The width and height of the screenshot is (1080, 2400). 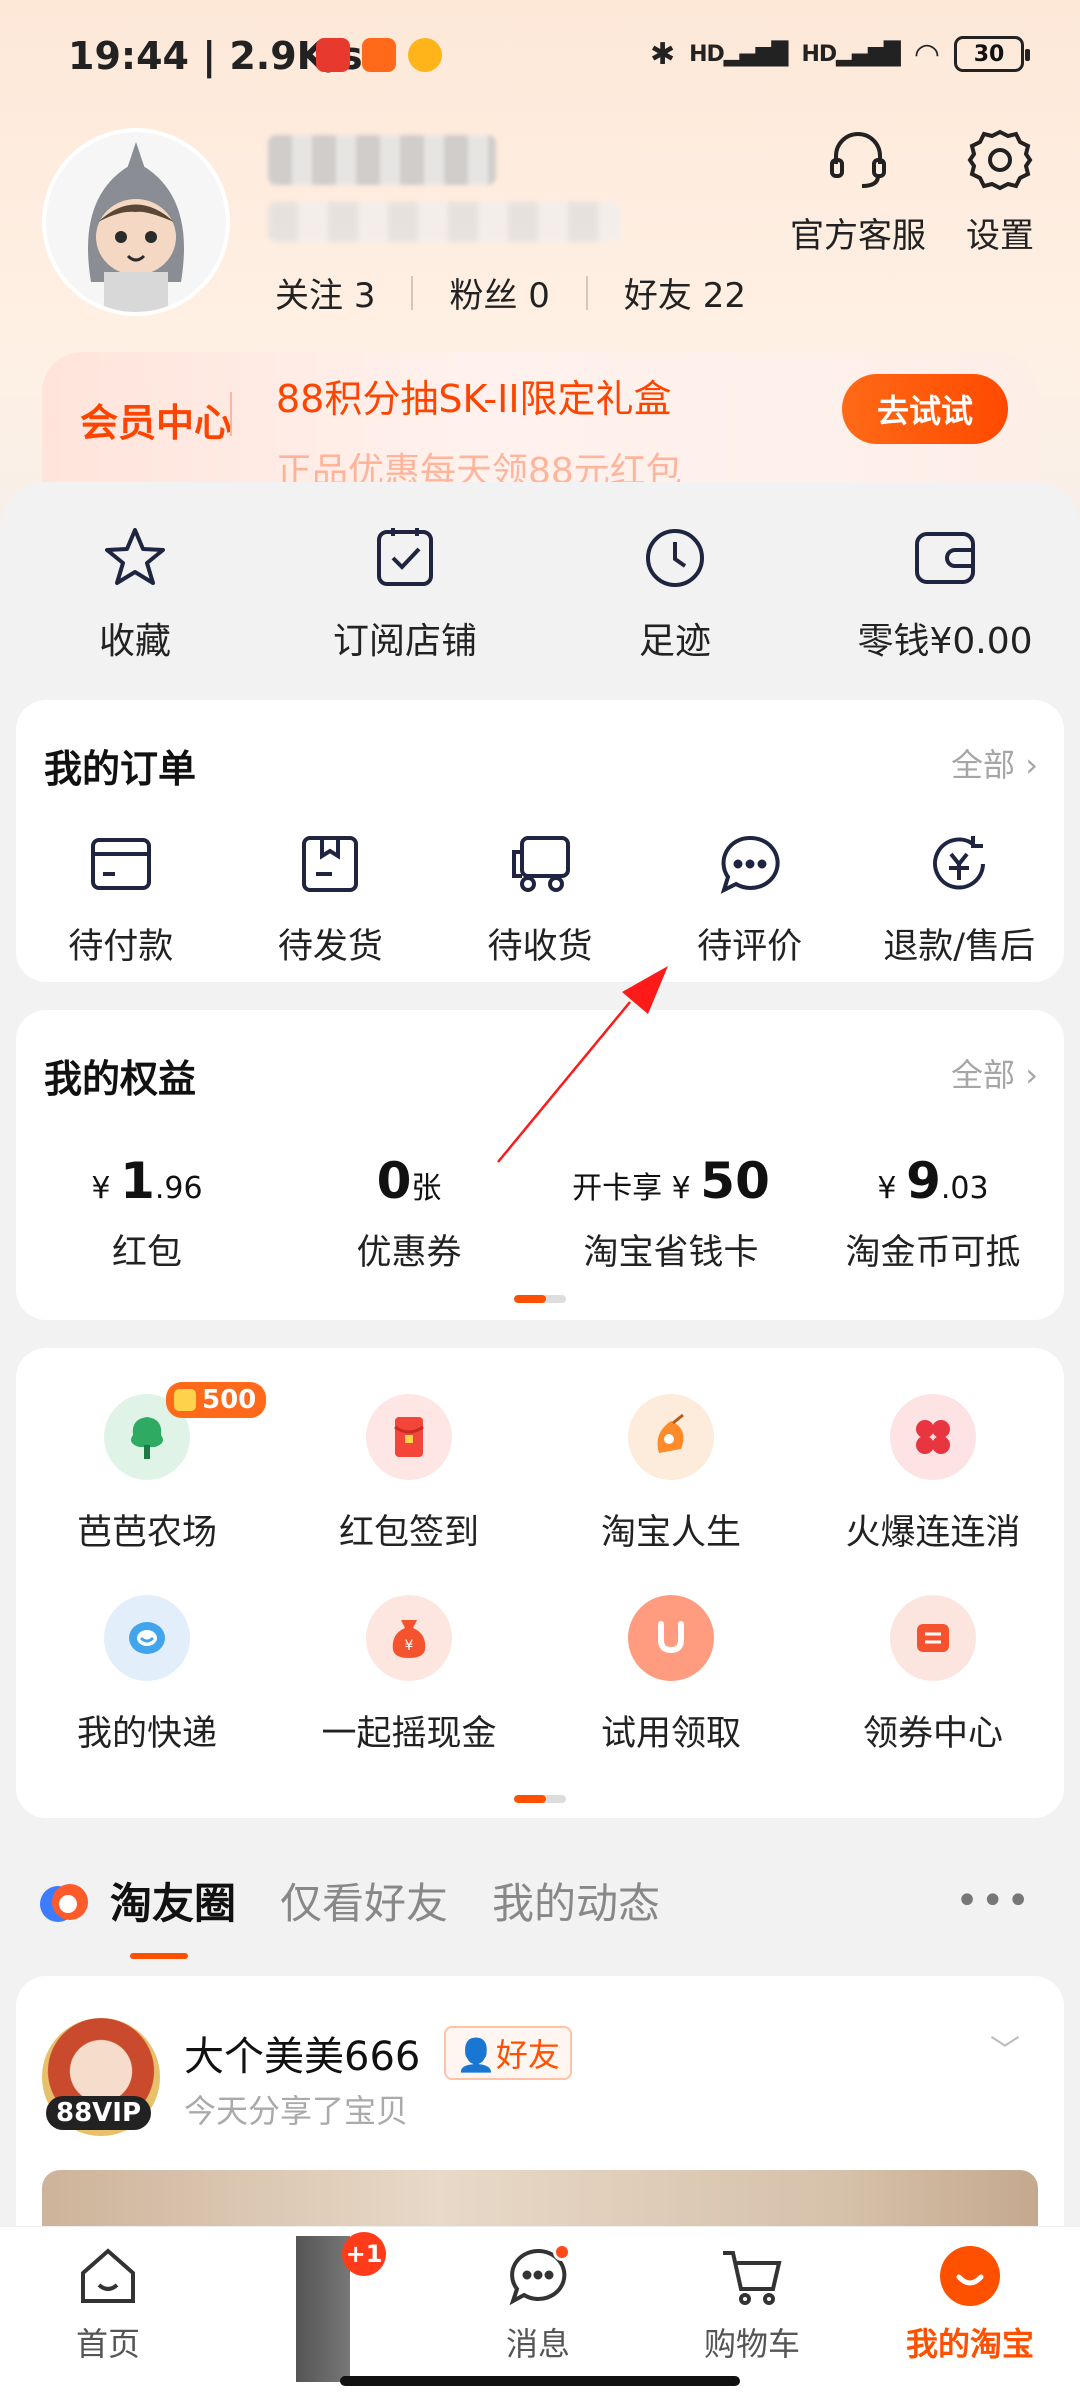 I want to click on wallet-icon, so click(x=945, y=558).